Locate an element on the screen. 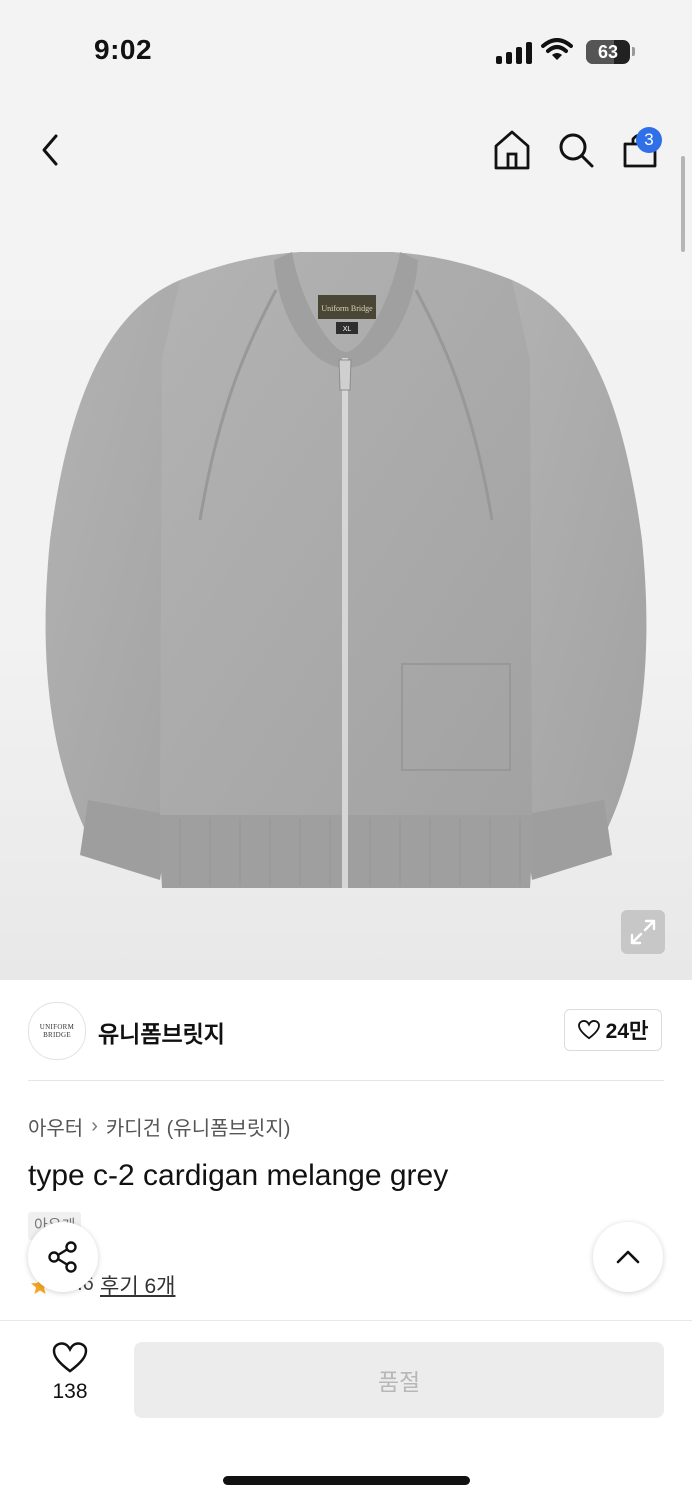 Image resolution: width=692 pixels, height=1501 pixels. brand-logo: UNIFORM BRIDGE is located at coordinates (57, 1031).